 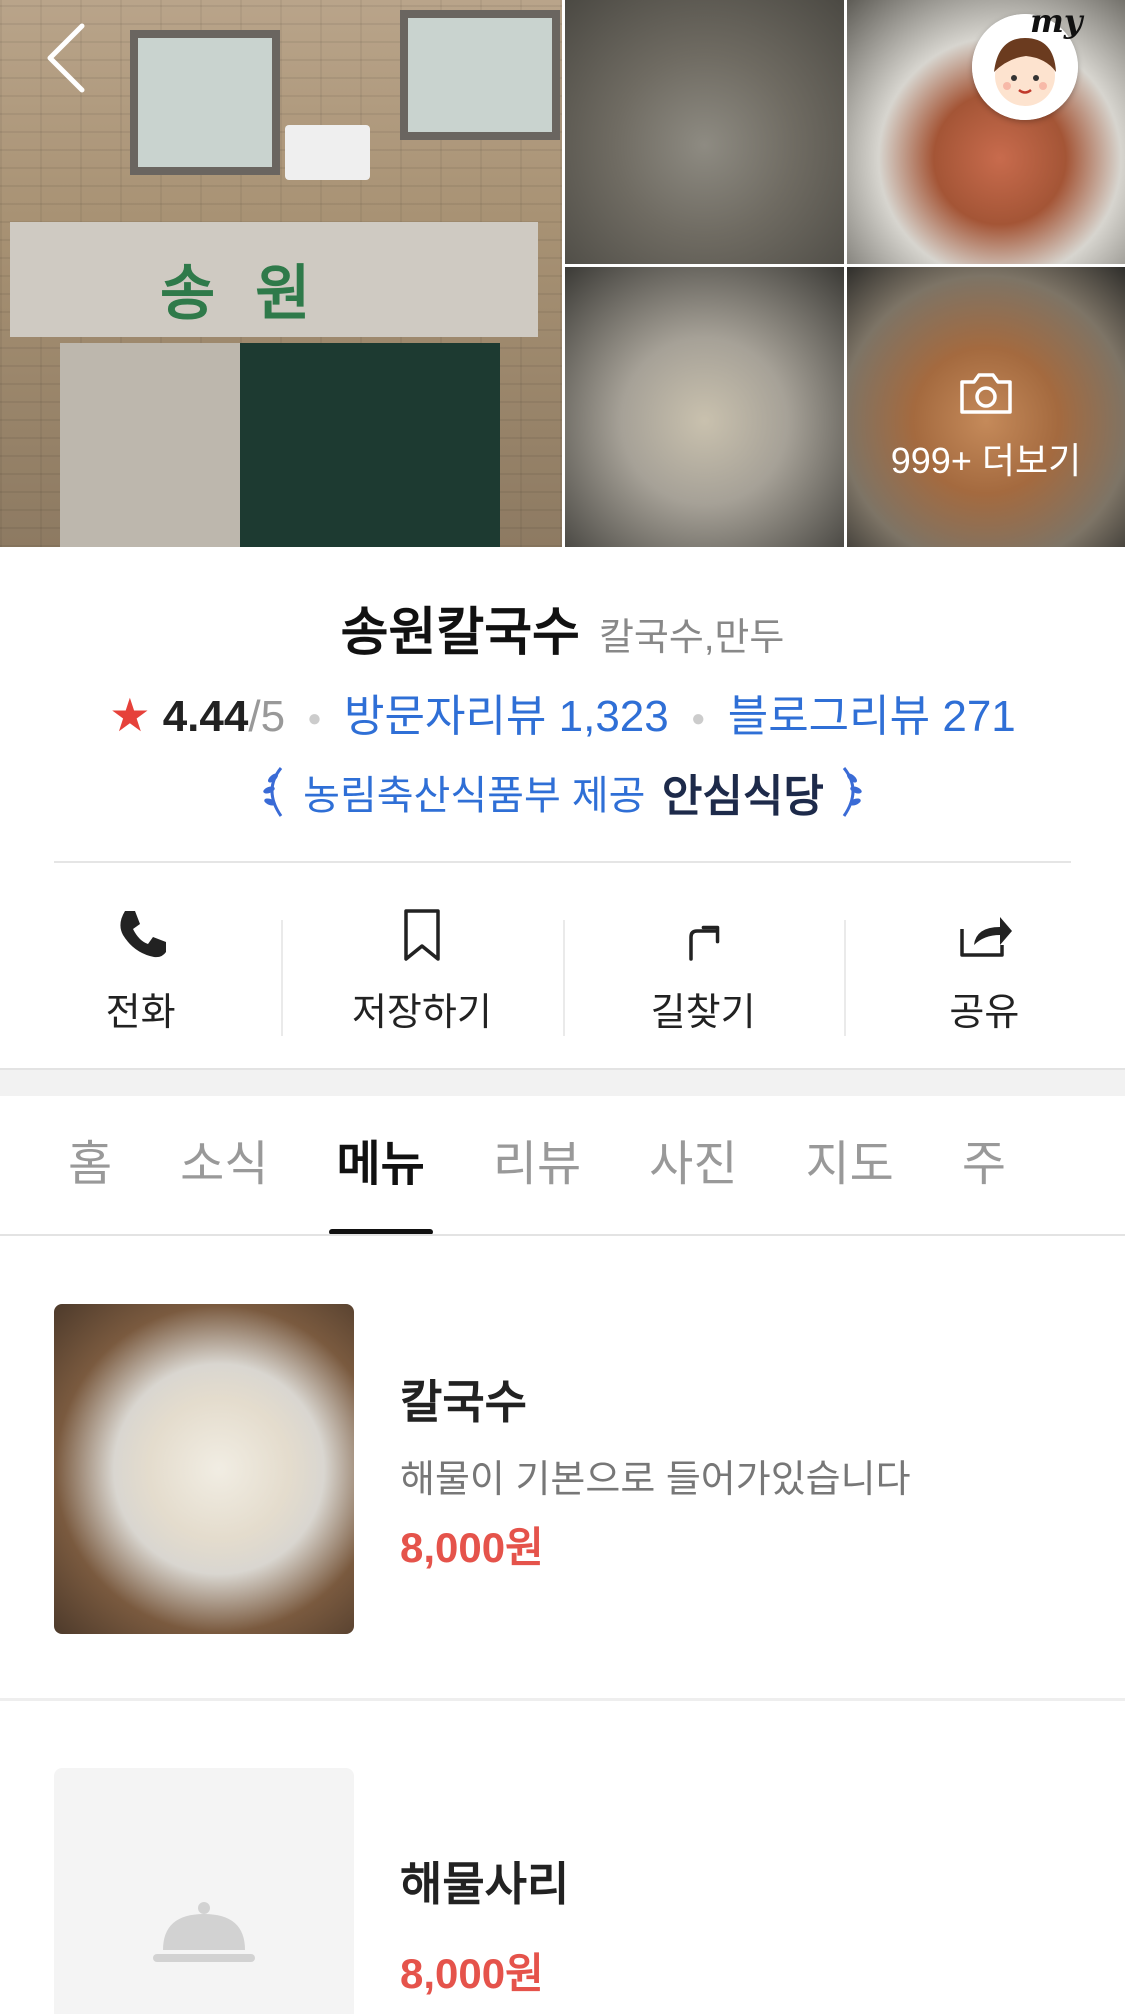 I want to click on tab-photos: 사진, so click(x=693, y=1165).